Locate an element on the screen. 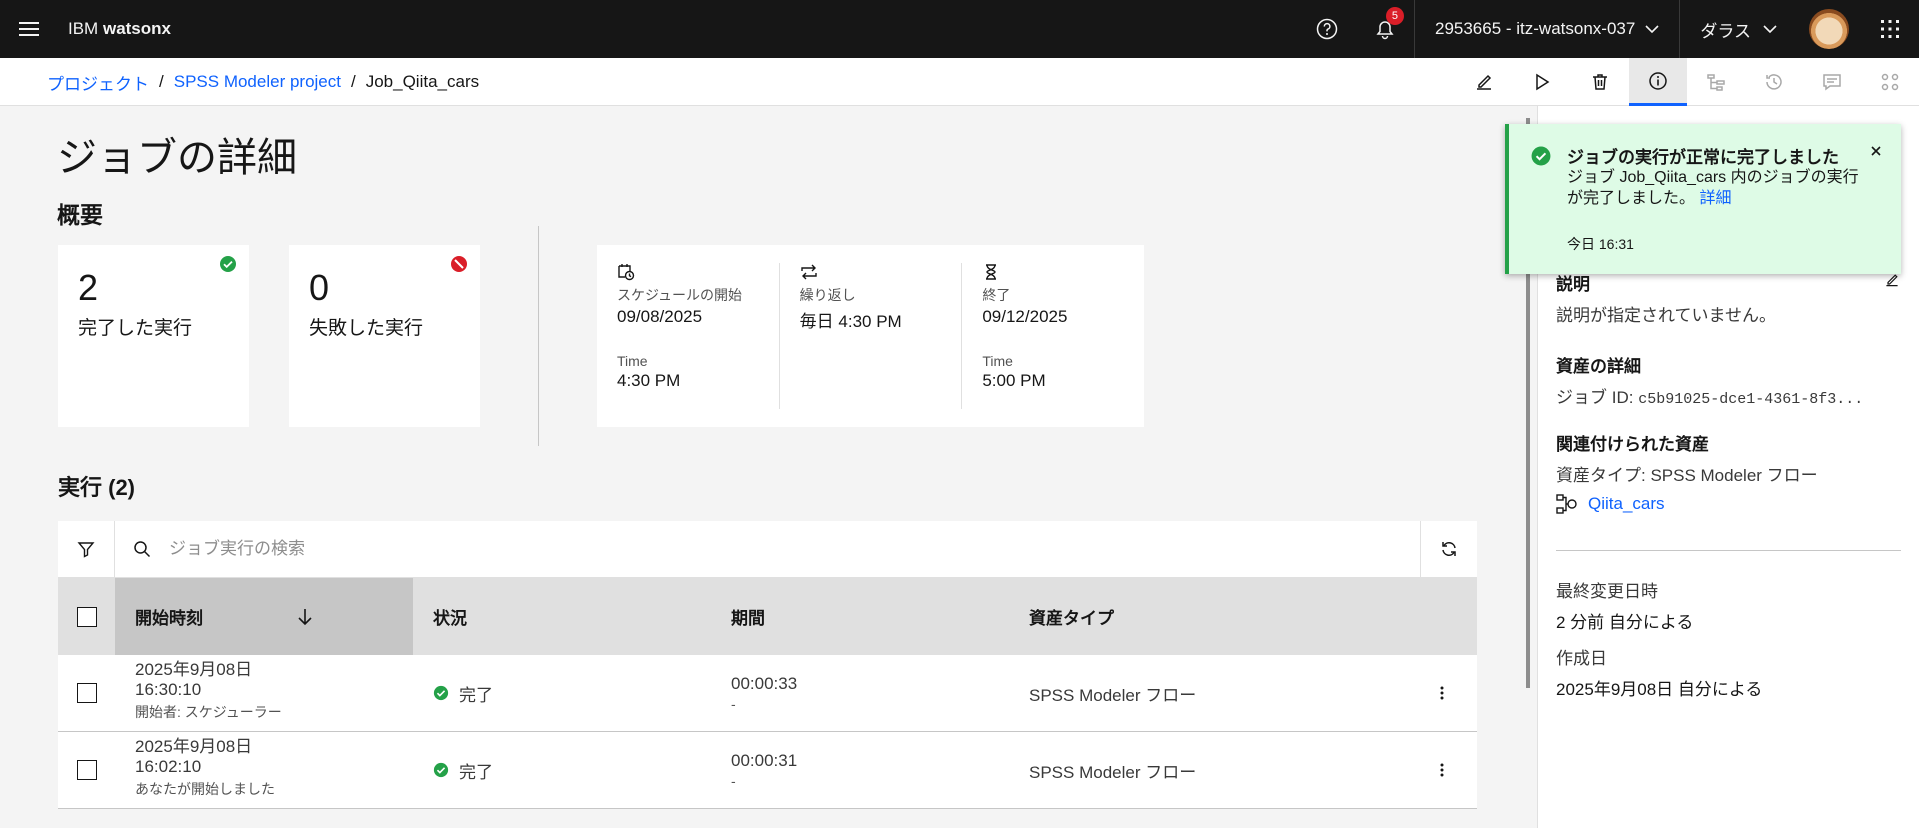  schedule-end-label: 終了 is located at coordinates (996, 295).